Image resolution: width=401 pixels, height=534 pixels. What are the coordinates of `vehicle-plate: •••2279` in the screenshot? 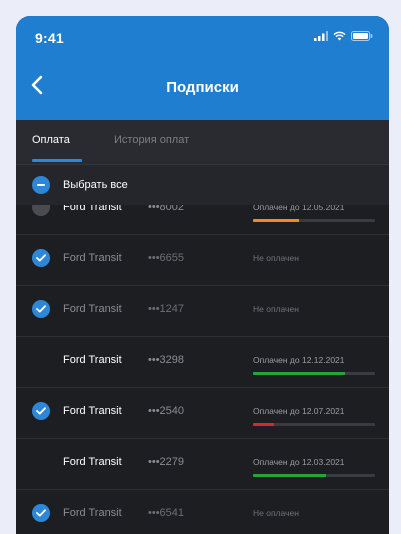 It's located at (166, 462).